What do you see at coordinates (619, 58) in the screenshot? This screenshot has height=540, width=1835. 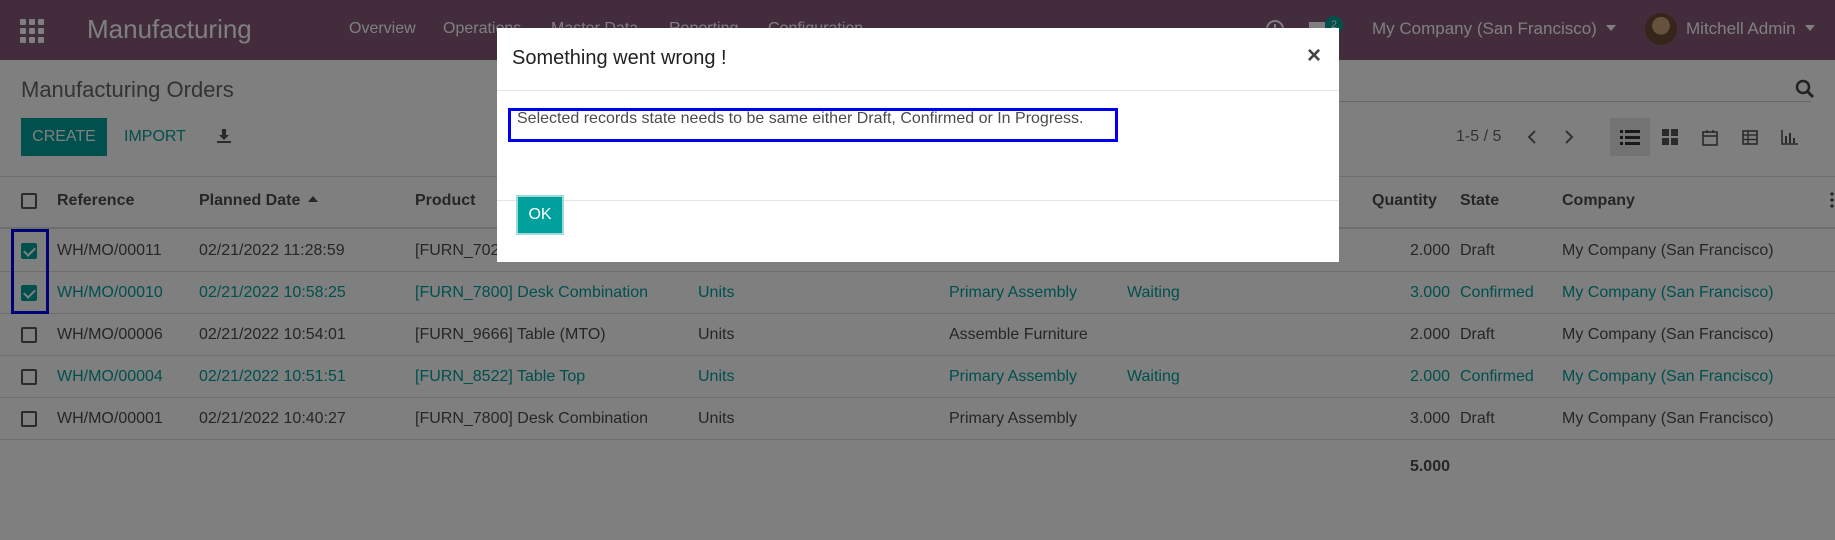 I see `dialog-title: Something went wrong !` at bounding box center [619, 58].